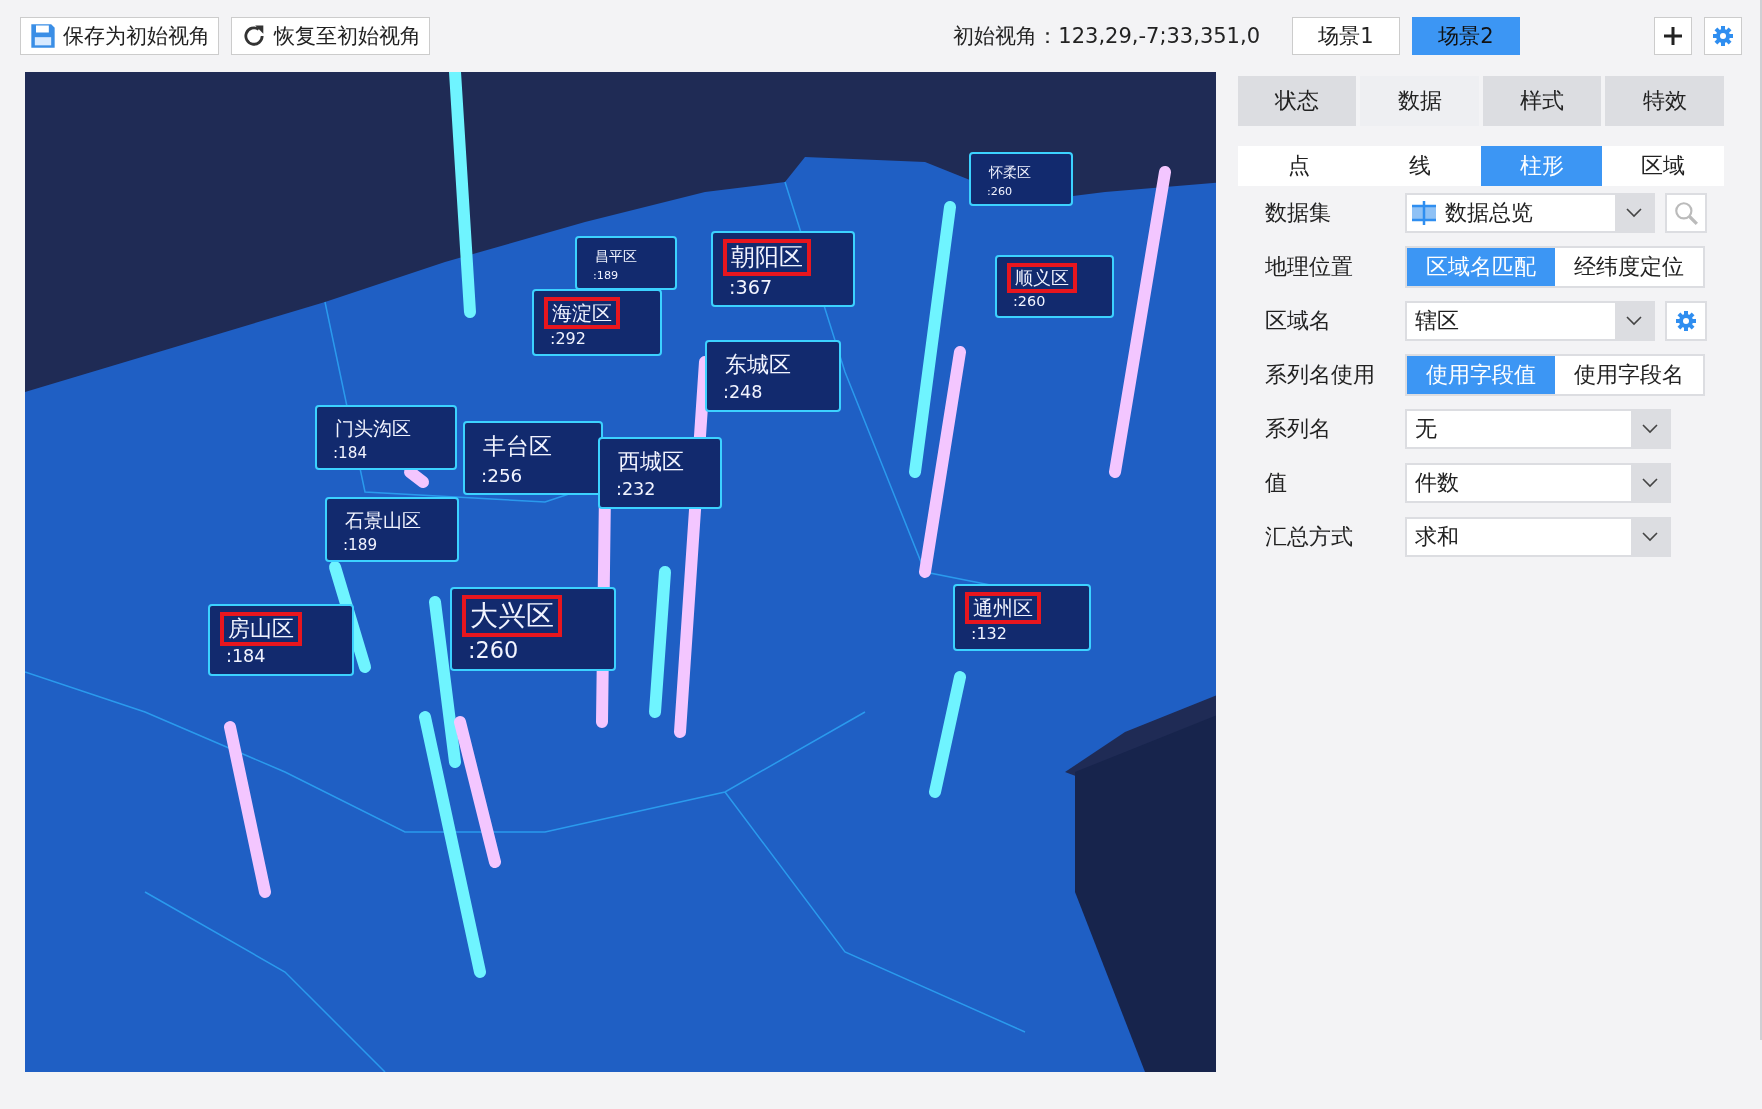 The width and height of the screenshot is (1762, 1109). I want to click on district-name: 西城区, so click(651, 462).